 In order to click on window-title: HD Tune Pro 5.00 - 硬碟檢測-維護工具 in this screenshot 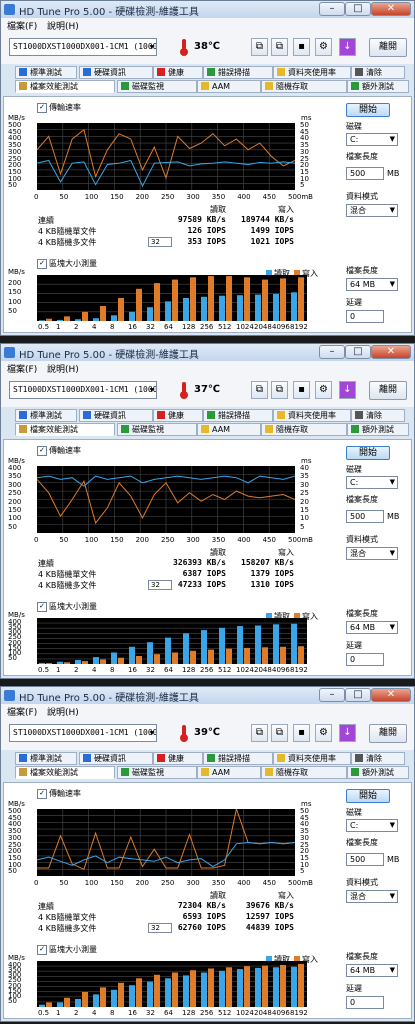, I will do `click(109, 698)`.